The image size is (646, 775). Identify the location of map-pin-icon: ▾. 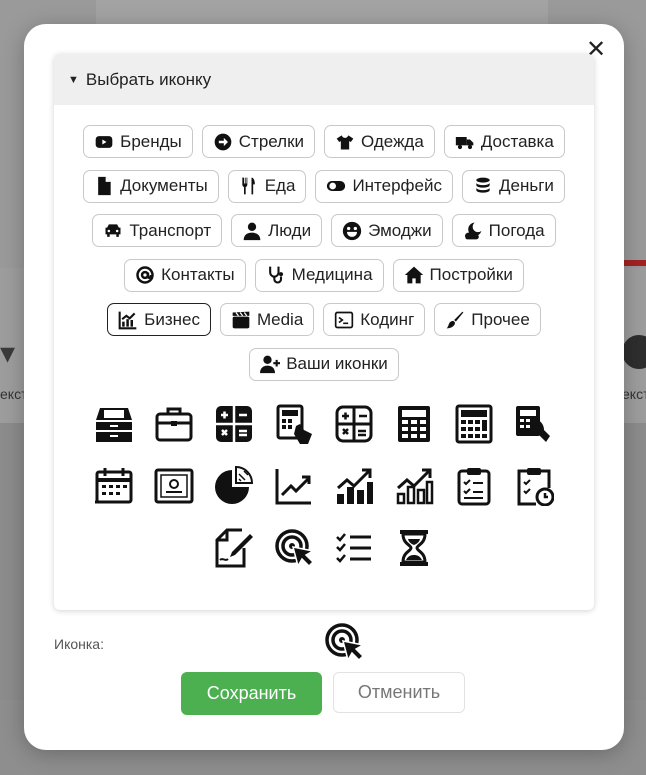
(8, 353).